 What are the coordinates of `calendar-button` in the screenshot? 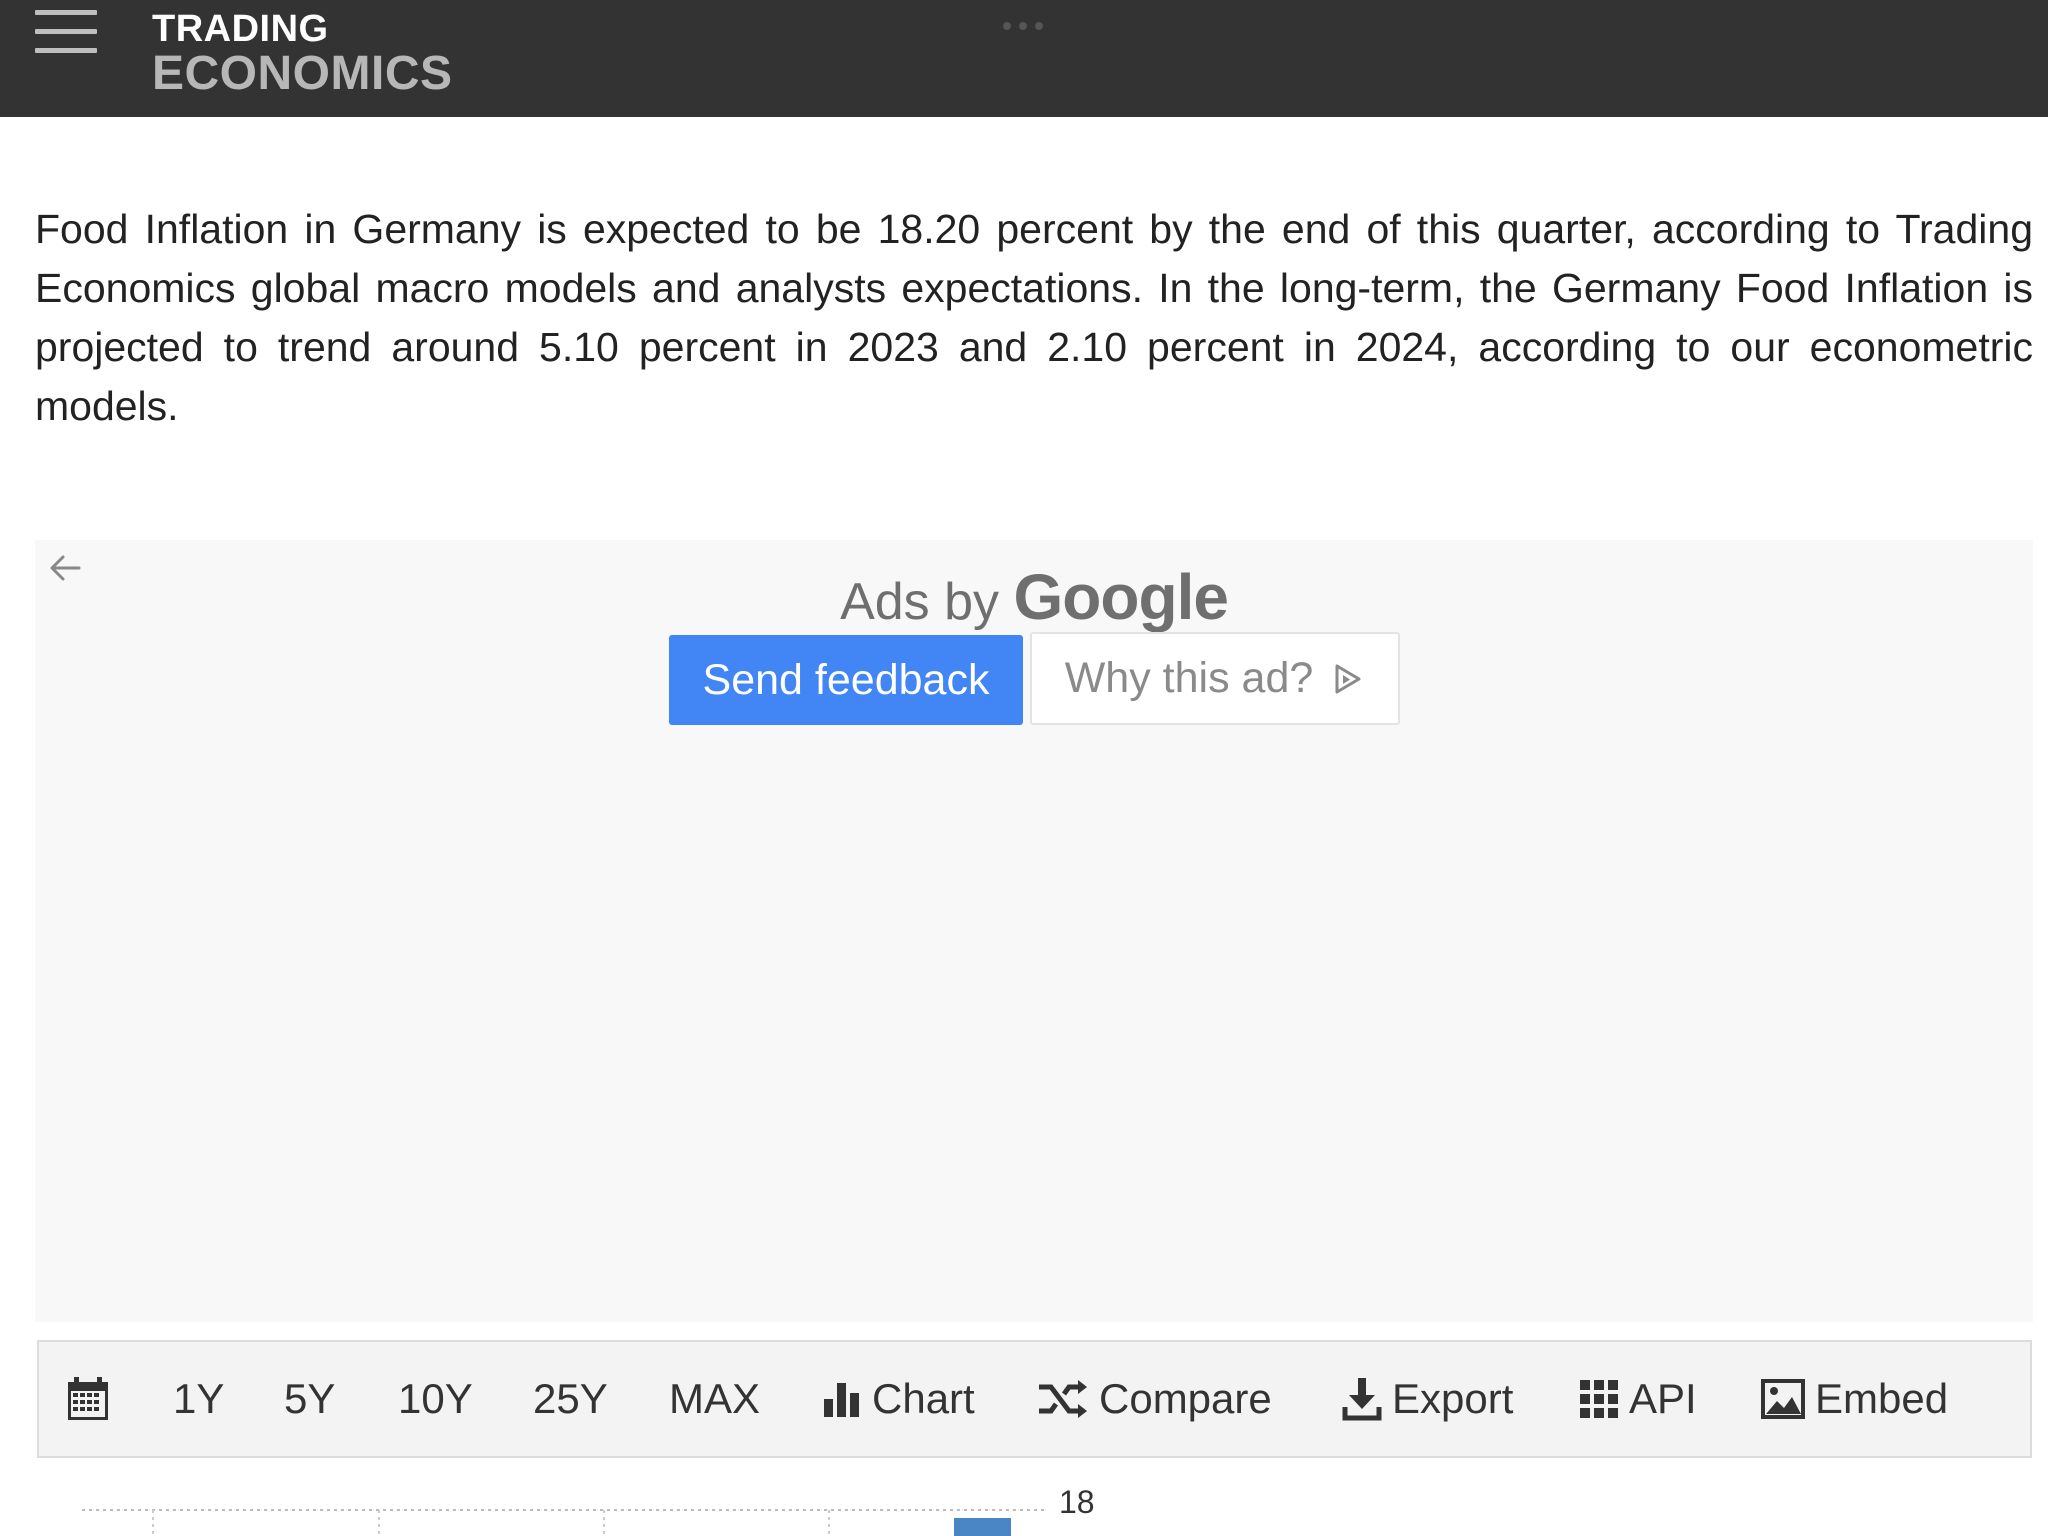 It's located at (88, 1399).